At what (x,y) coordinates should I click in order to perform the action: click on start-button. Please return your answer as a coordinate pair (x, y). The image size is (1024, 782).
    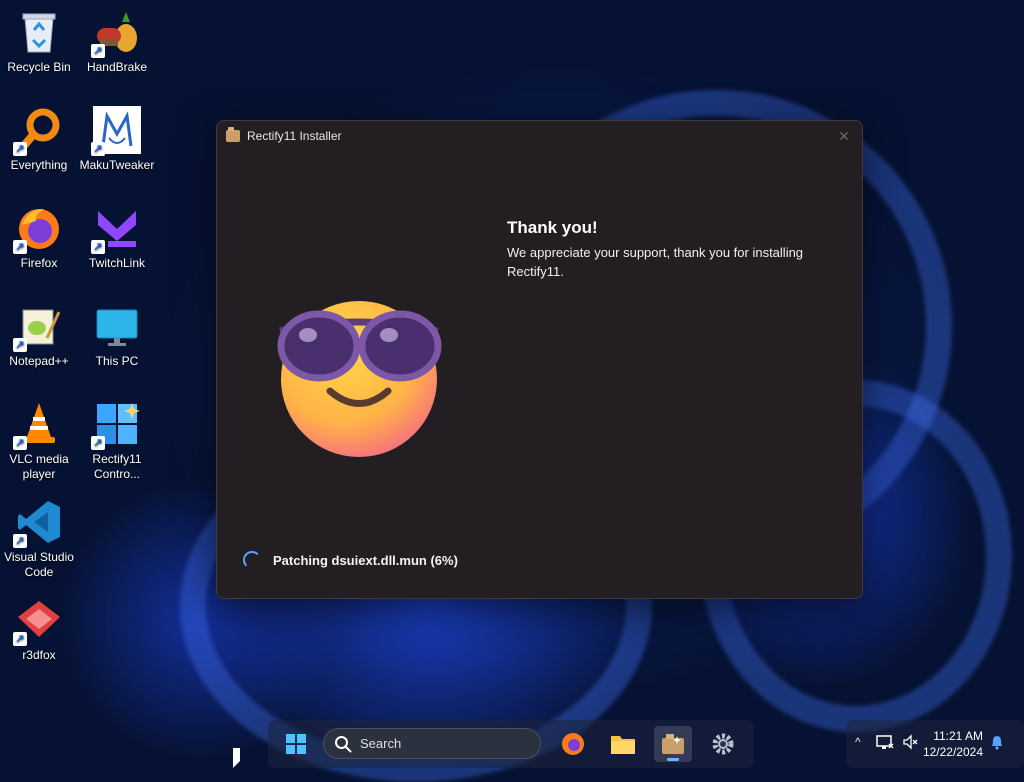
    Looking at the image, I should click on (296, 744).